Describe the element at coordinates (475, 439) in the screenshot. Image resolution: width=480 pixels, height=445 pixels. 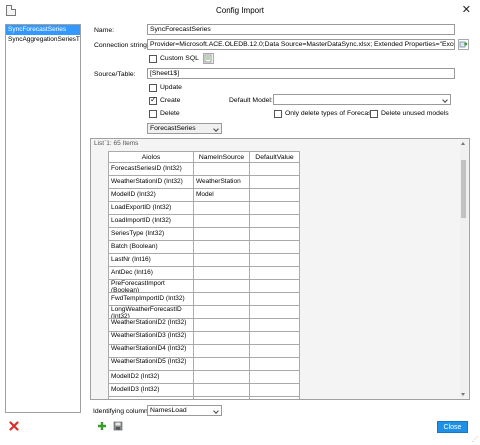
I see `resize-grip: ⋰` at that location.